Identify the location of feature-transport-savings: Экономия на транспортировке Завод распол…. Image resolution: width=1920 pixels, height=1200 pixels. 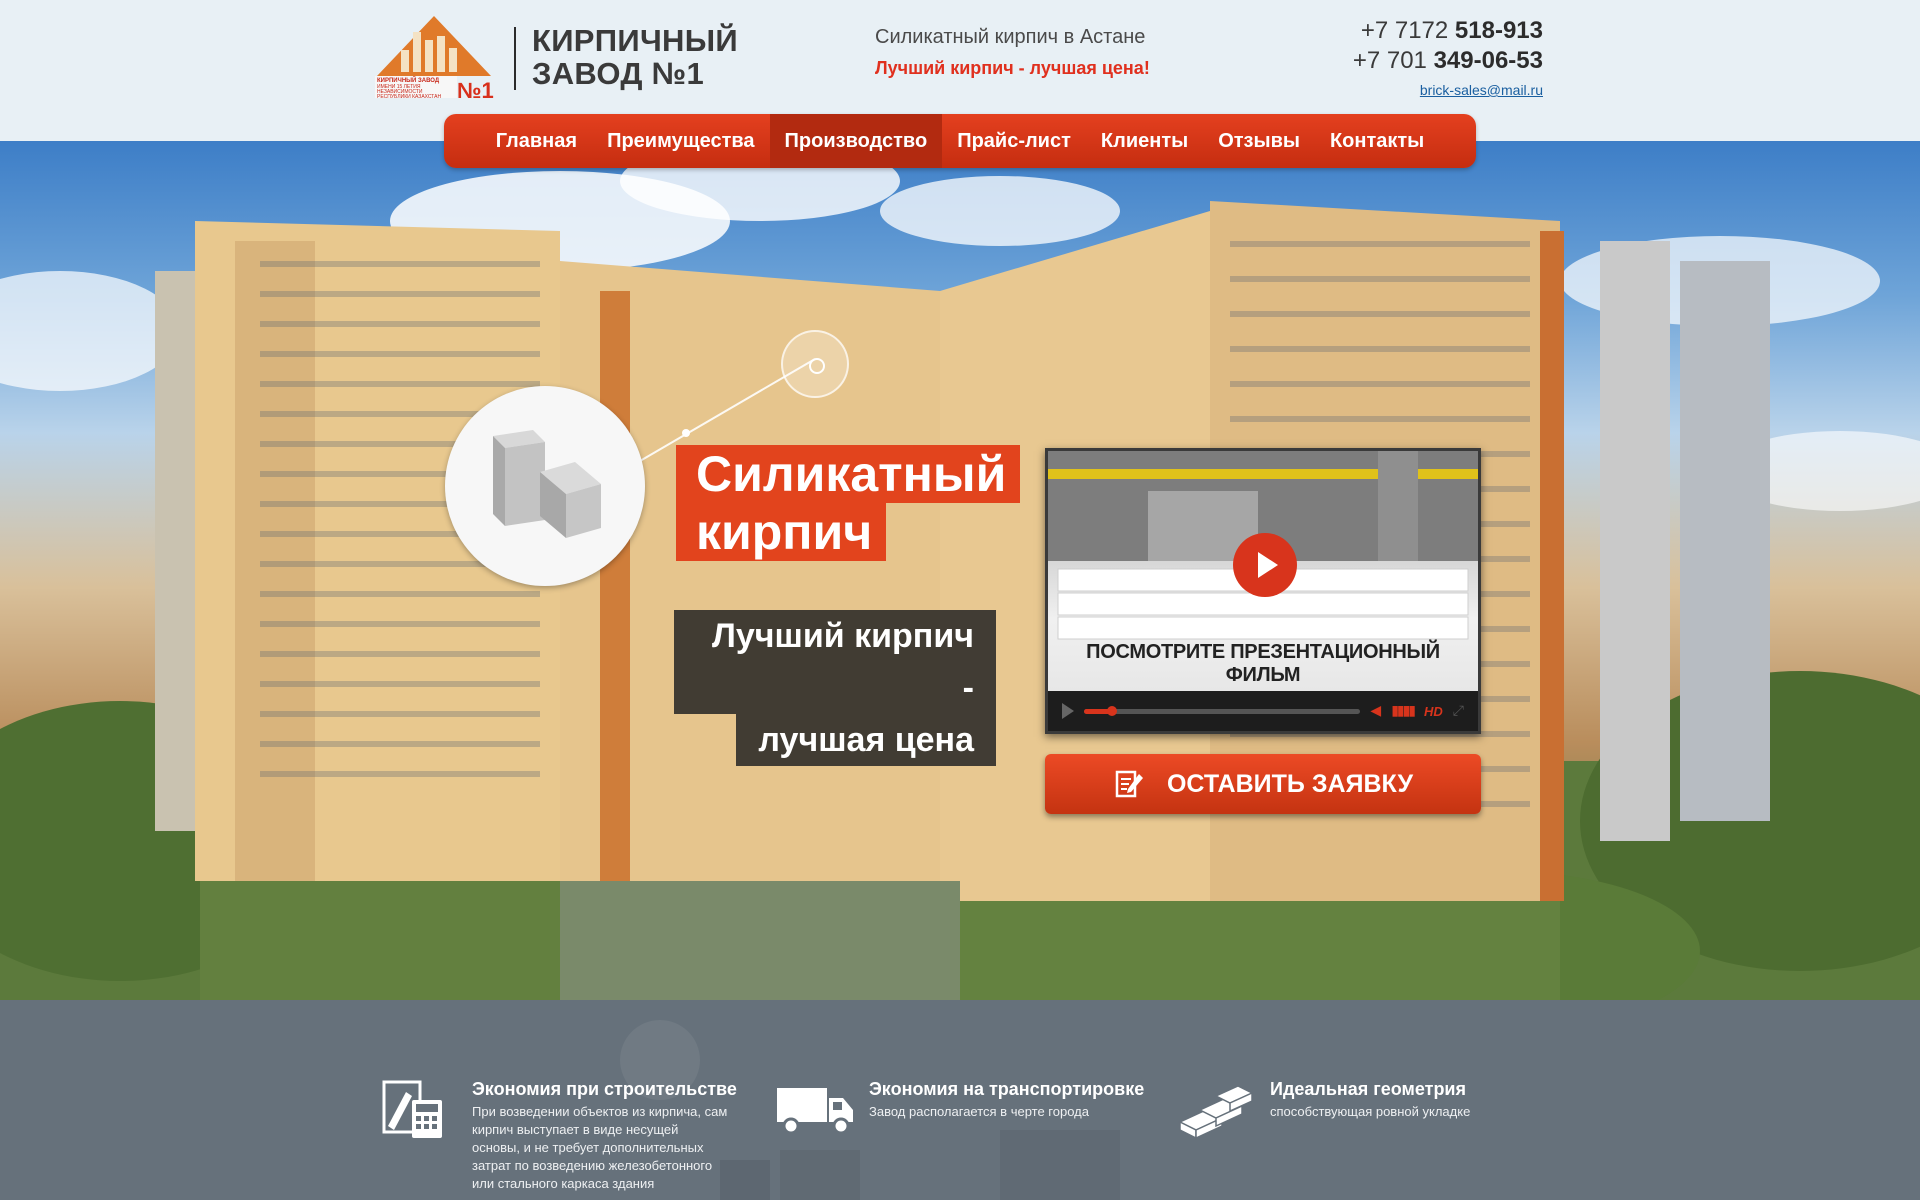
(959, 1110).